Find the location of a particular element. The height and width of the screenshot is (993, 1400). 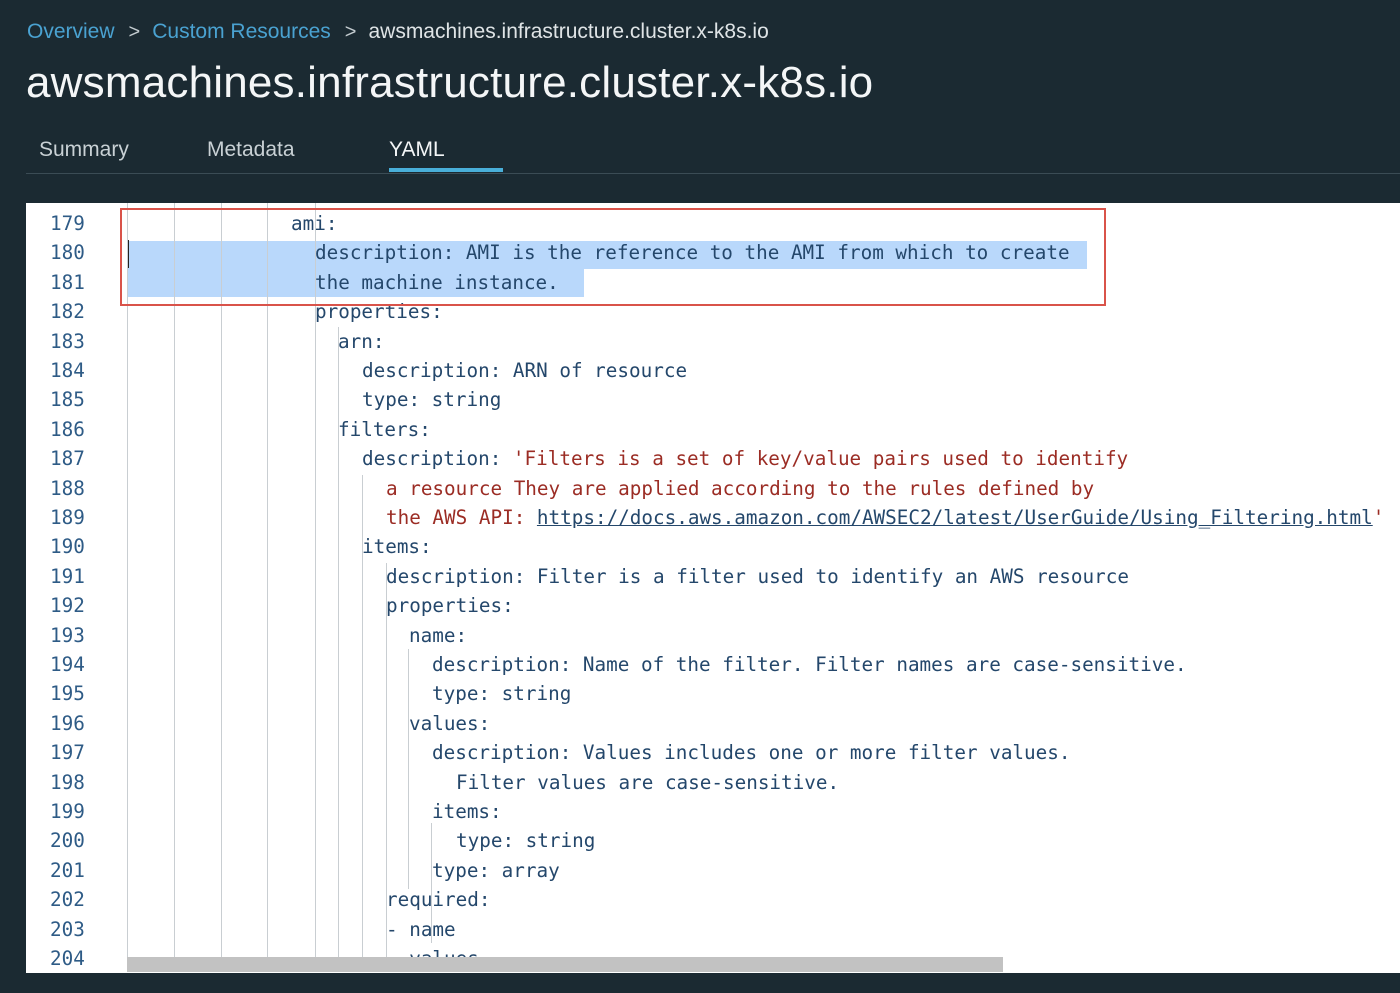

line-number: 199 is located at coordinates (67, 811).